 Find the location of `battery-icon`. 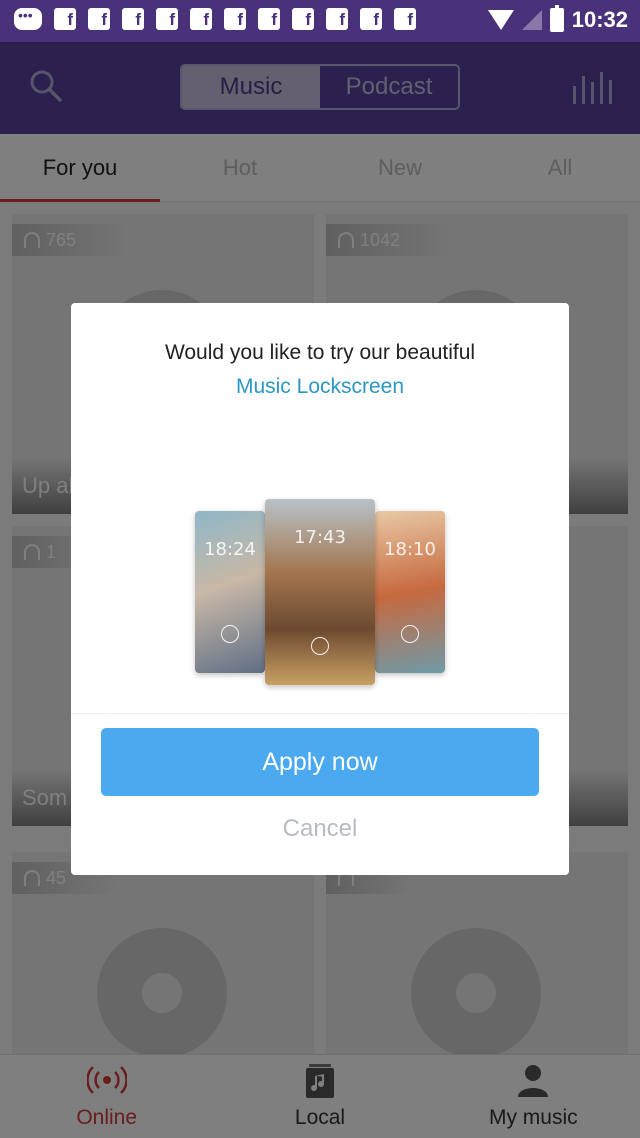

battery-icon is located at coordinates (556, 18).